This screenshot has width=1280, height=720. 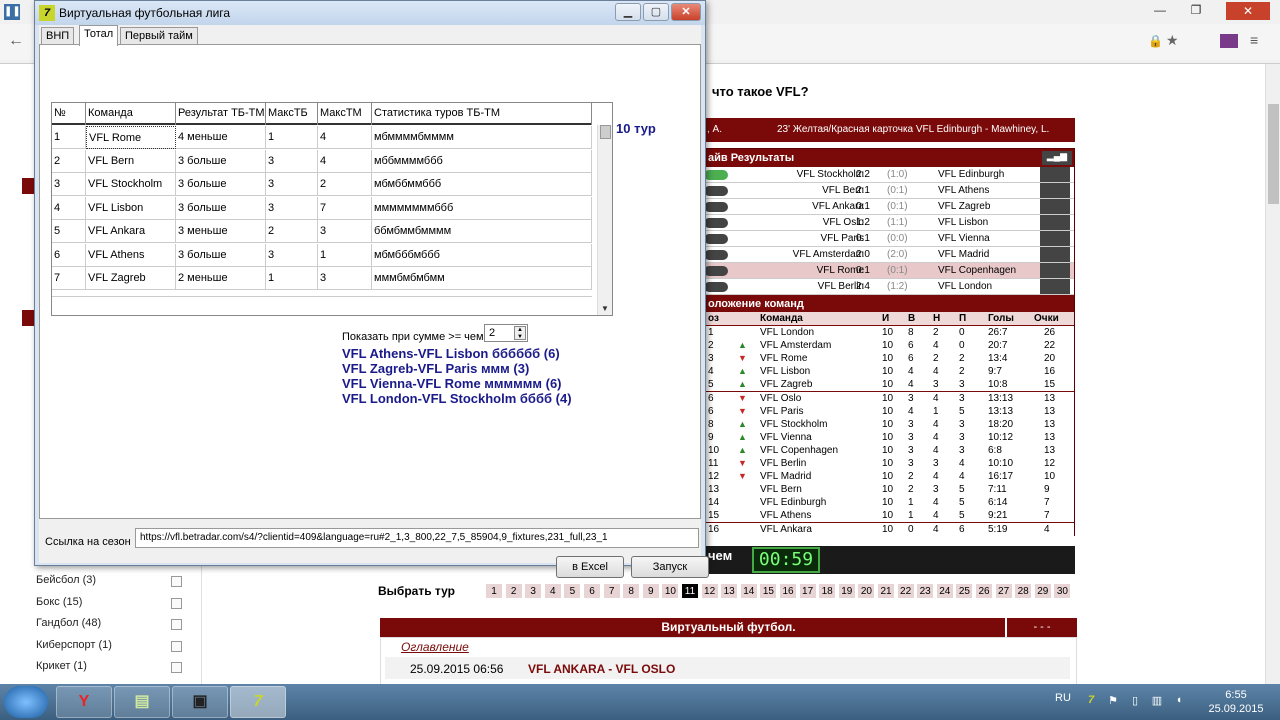 What do you see at coordinates (1229, 41) in the screenshot?
I see `extension-icon` at bounding box center [1229, 41].